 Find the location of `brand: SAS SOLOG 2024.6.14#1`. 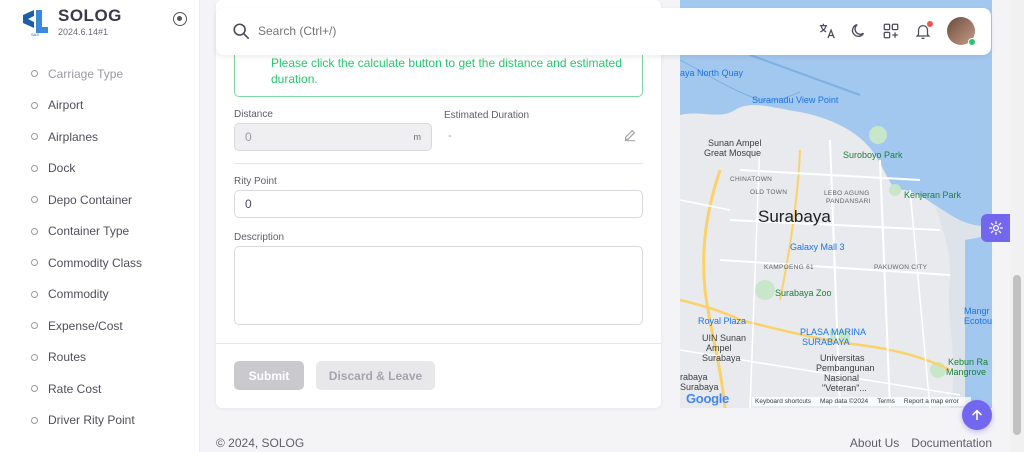

brand: SAS SOLOG 2024.6.14#1 is located at coordinates (71, 21).